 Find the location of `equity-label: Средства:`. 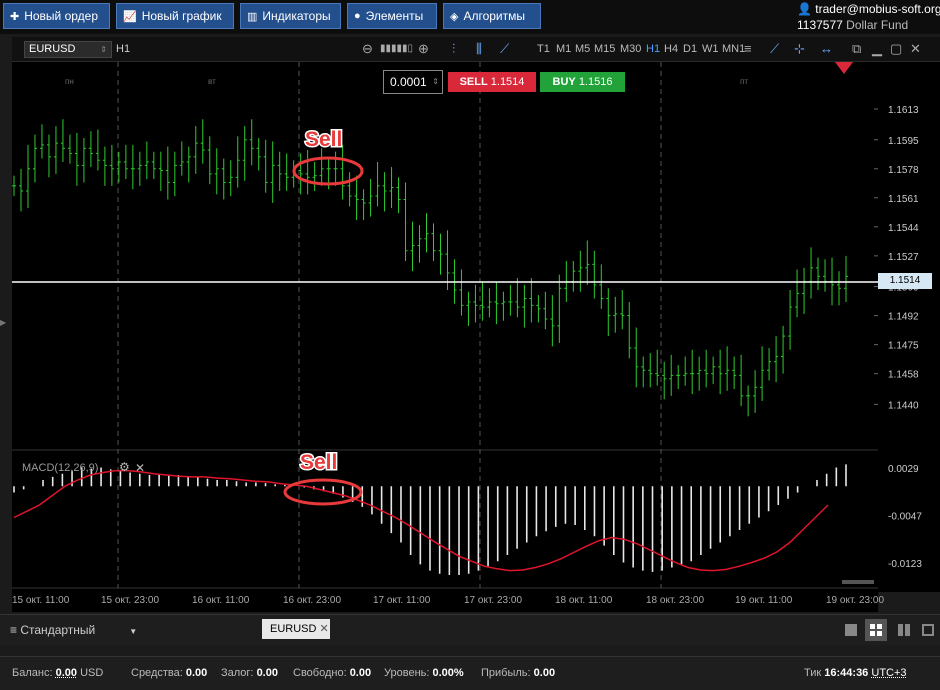

equity-label: Средства: is located at coordinates (157, 673).